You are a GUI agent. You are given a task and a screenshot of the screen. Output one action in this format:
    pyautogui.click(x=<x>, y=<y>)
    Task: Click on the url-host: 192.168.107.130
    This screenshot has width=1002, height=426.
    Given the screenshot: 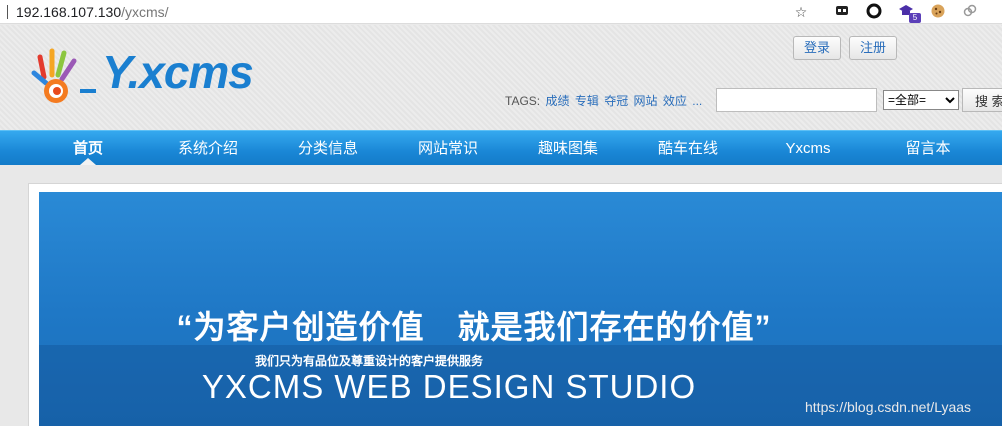 What is the action you would take?
    pyautogui.click(x=69, y=12)
    